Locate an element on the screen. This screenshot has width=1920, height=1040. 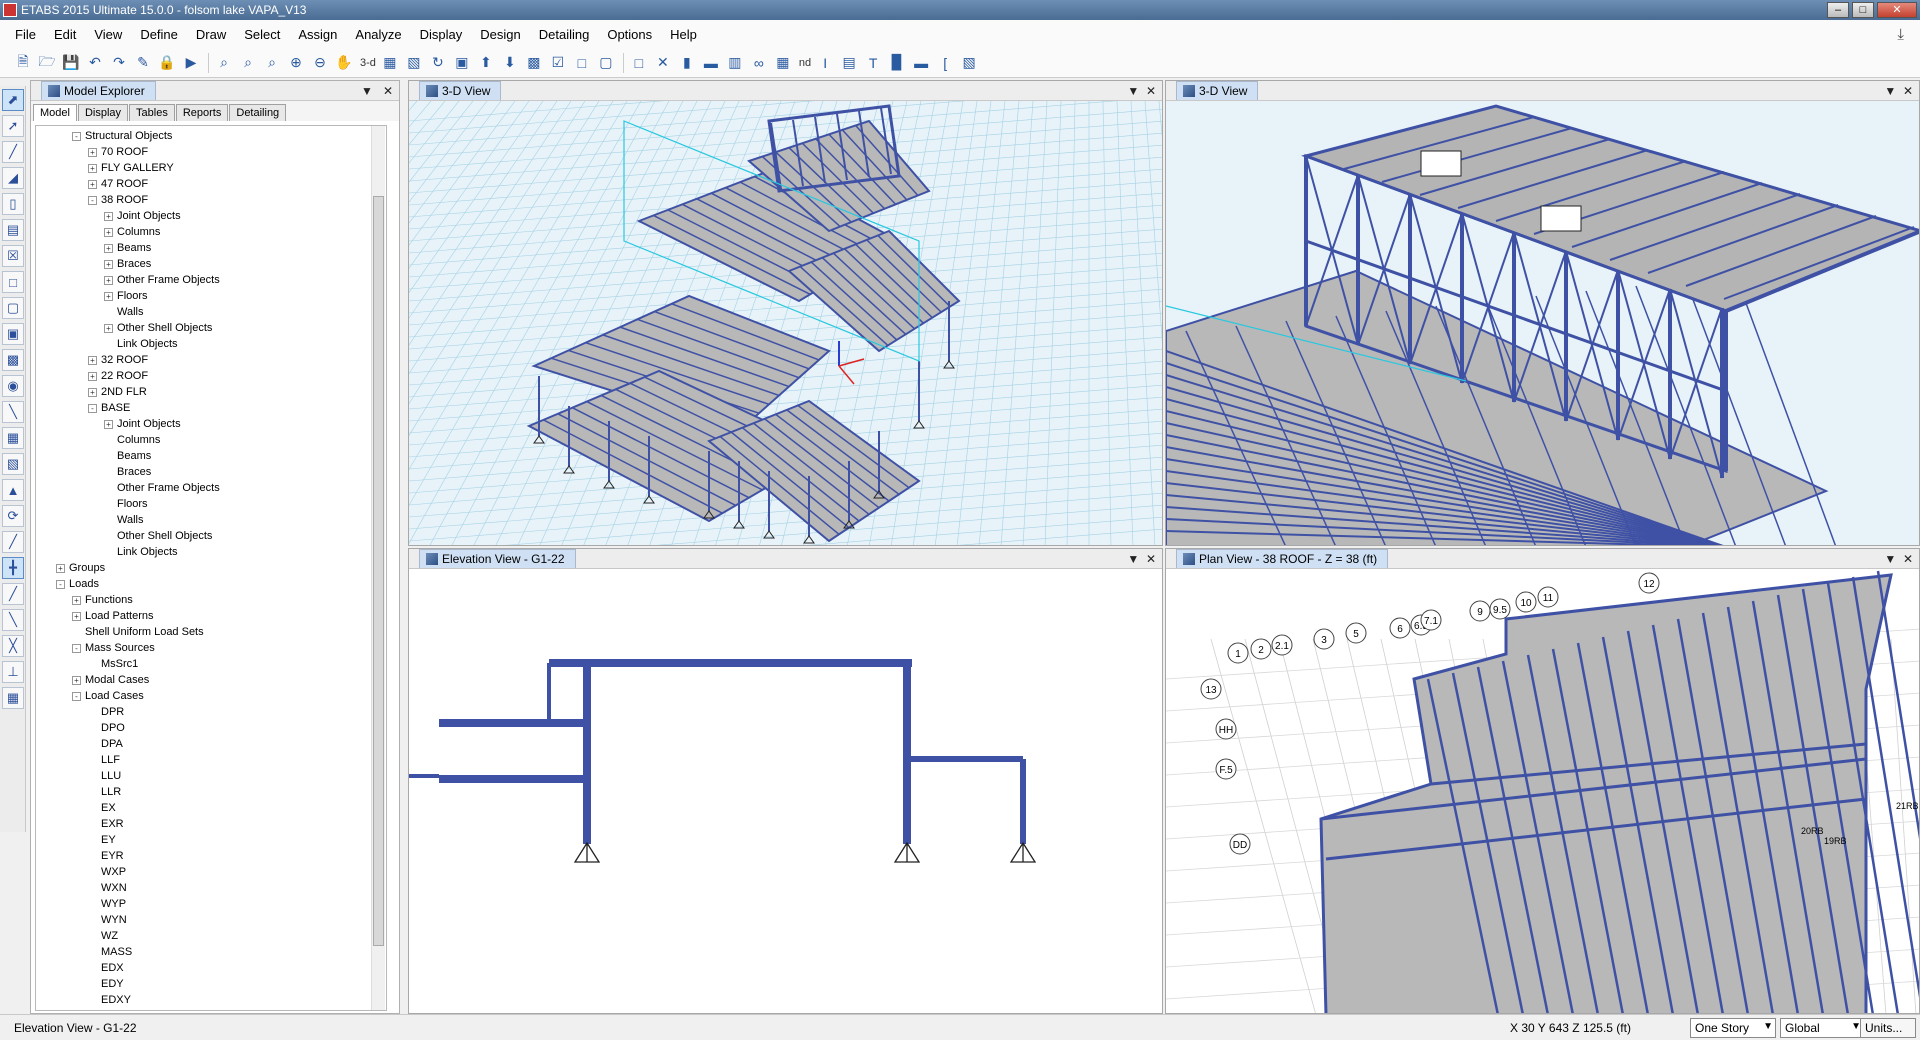
draw-link-icon: ╲ is located at coordinates (13, 412).